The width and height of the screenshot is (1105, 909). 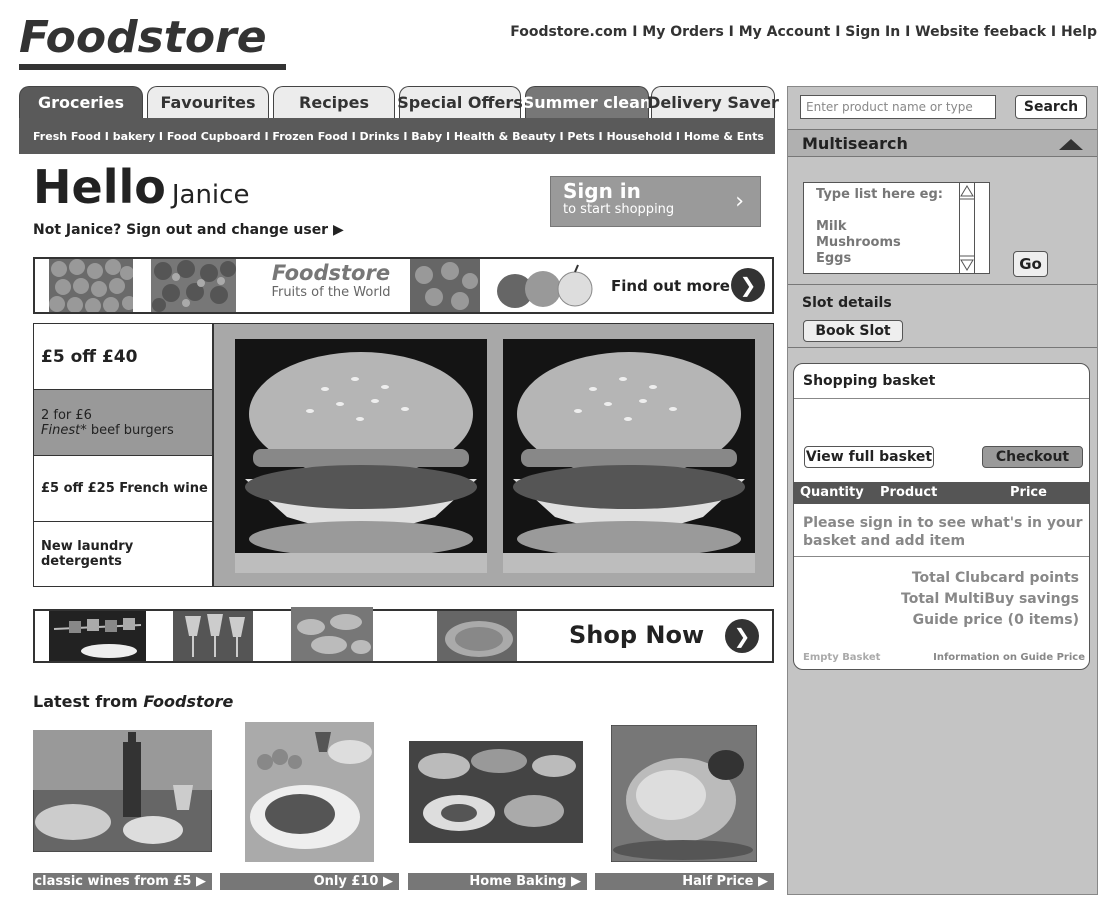 What do you see at coordinates (460, 102) in the screenshot?
I see `tab-special-offers: Special Offers` at bounding box center [460, 102].